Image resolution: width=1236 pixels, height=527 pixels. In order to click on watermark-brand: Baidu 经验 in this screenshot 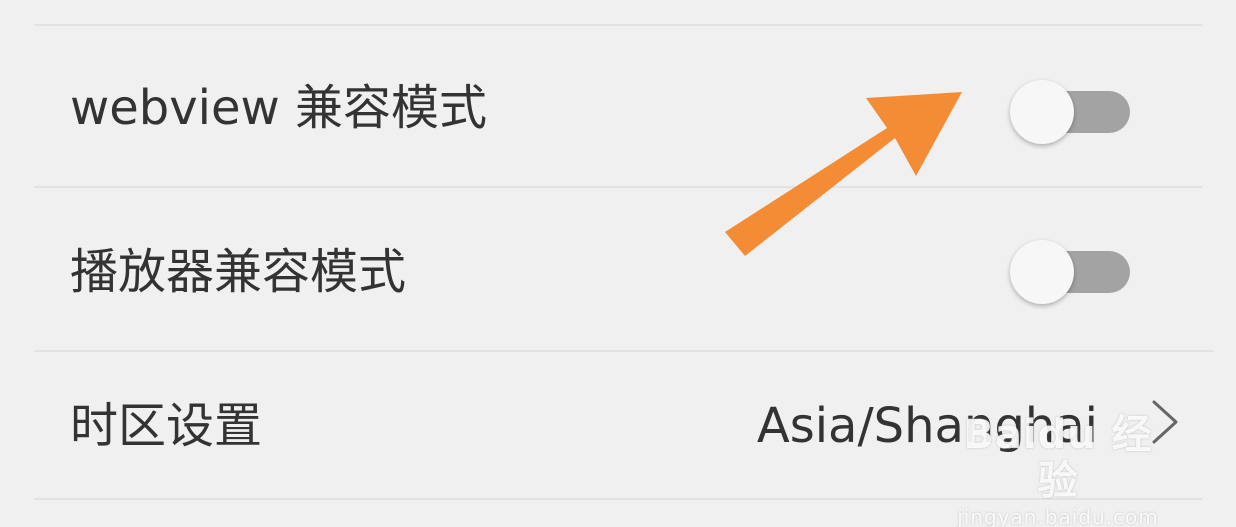, I will do `click(1058, 458)`.